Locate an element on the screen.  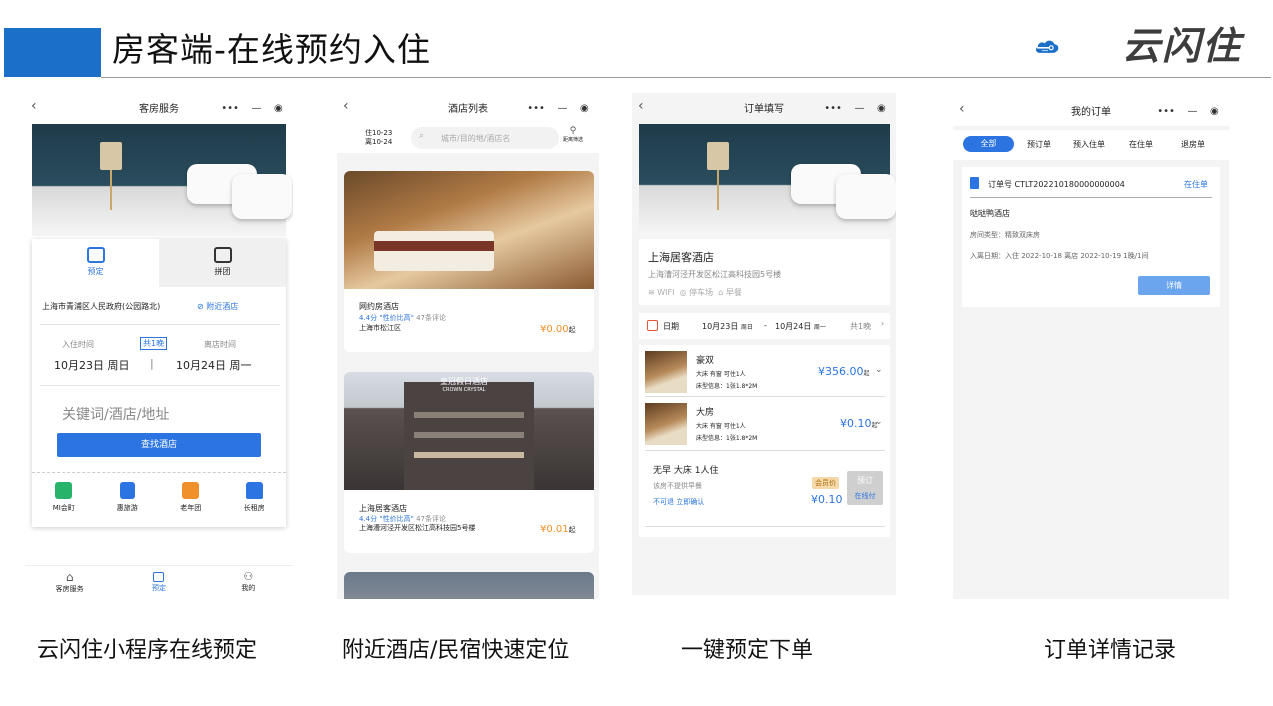
user-icon: ⚇ is located at coordinates (248, 576).